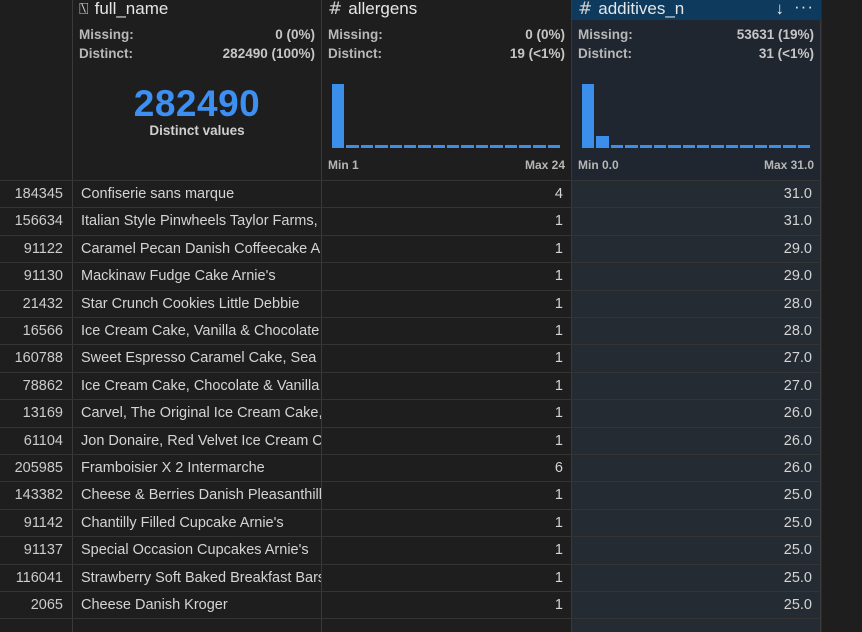  Describe the element at coordinates (36, 605) in the screenshot. I see `row-index: 2065` at that location.